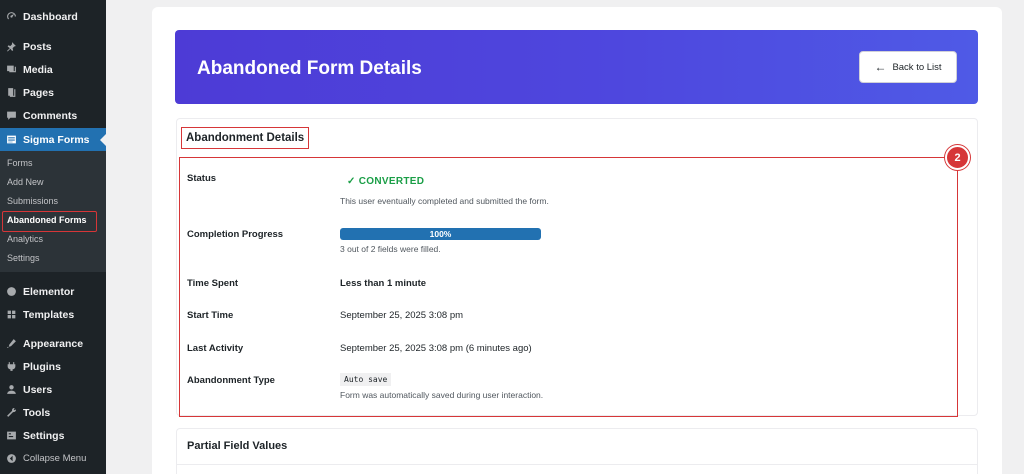 Image resolution: width=1024 pixels, height=474 pixels. What do you see at coordinates (53, 412) in the screenshot?
I see `menu-tools: Tools` at bounding box center [53, 412].